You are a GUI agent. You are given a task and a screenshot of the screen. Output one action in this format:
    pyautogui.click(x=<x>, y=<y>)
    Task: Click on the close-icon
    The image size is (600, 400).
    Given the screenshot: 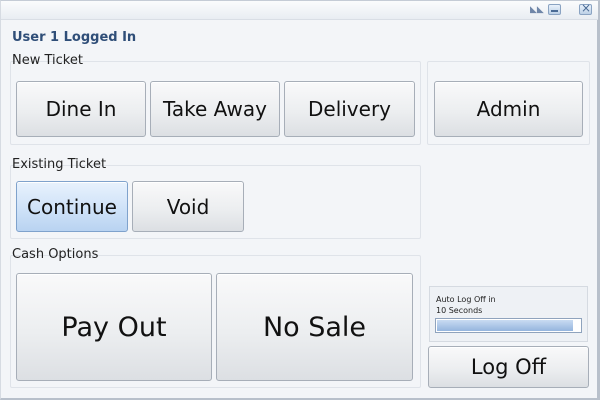 What is the action you would take?
    pyautogui.click(x=585, y=8)
    